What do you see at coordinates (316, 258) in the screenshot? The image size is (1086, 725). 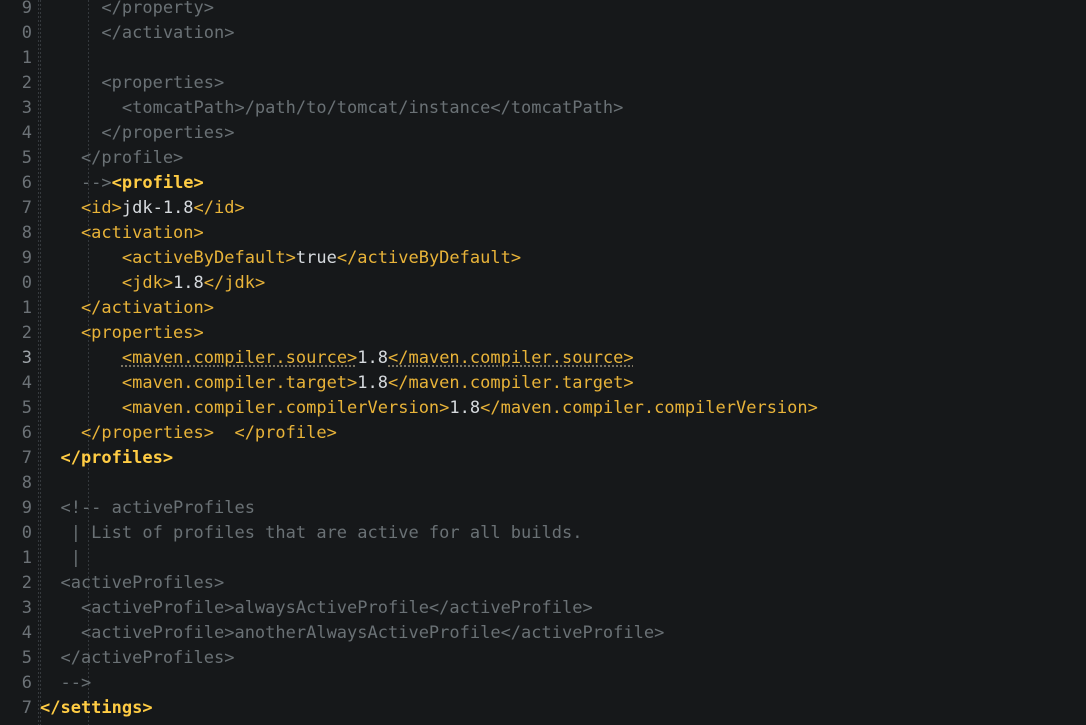 I see `code-token-text: true` at bounding box center [316, 258].